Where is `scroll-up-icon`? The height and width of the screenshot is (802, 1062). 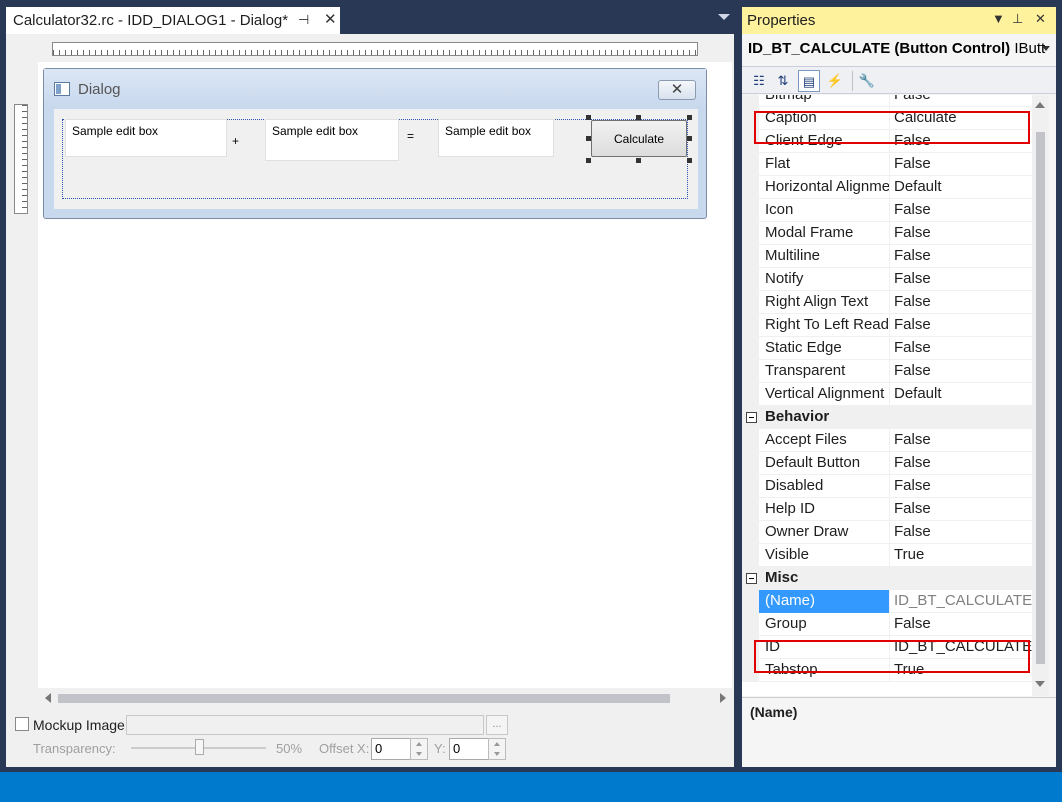
scroll-up-icon is located at coordinates (1040, 105).